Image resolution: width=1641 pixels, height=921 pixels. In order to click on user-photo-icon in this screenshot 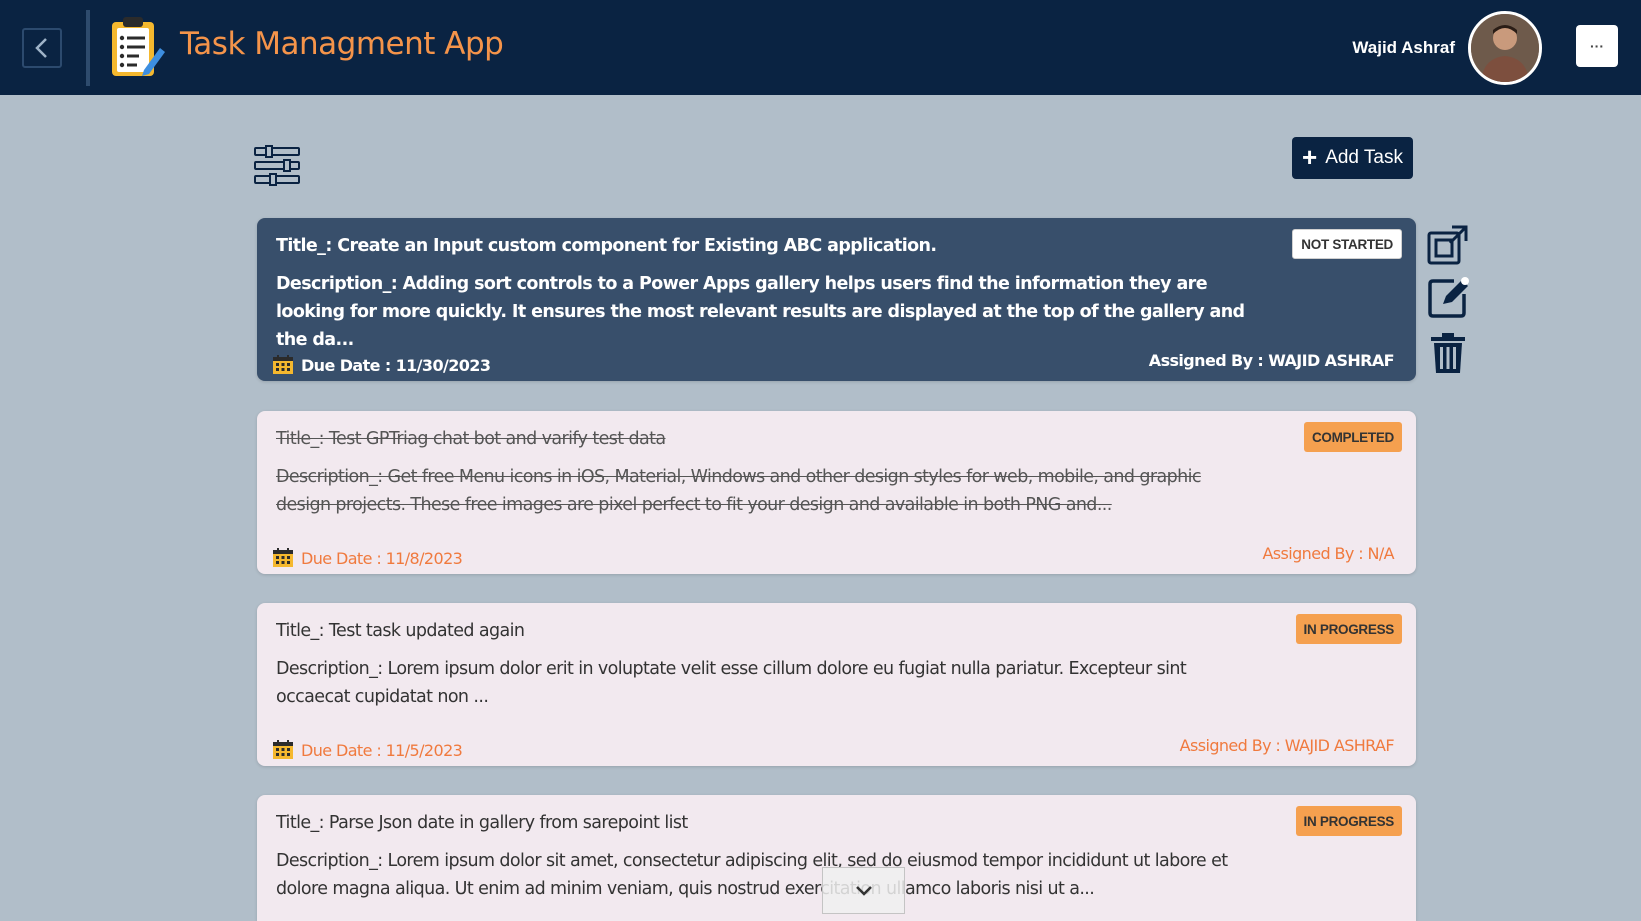, I will do `click(1505, 48)`.